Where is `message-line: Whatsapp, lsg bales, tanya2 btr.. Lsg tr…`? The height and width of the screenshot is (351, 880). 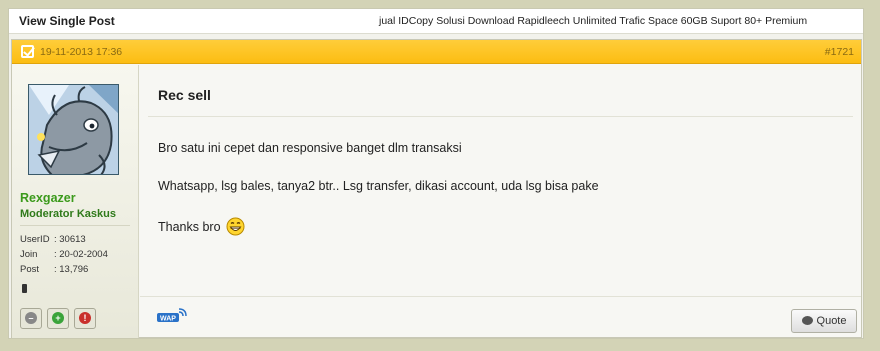 message-line: Whatsapp, lsg bales, tanya2 btr.. Lsg tr… is located at coordinates (378, 186).